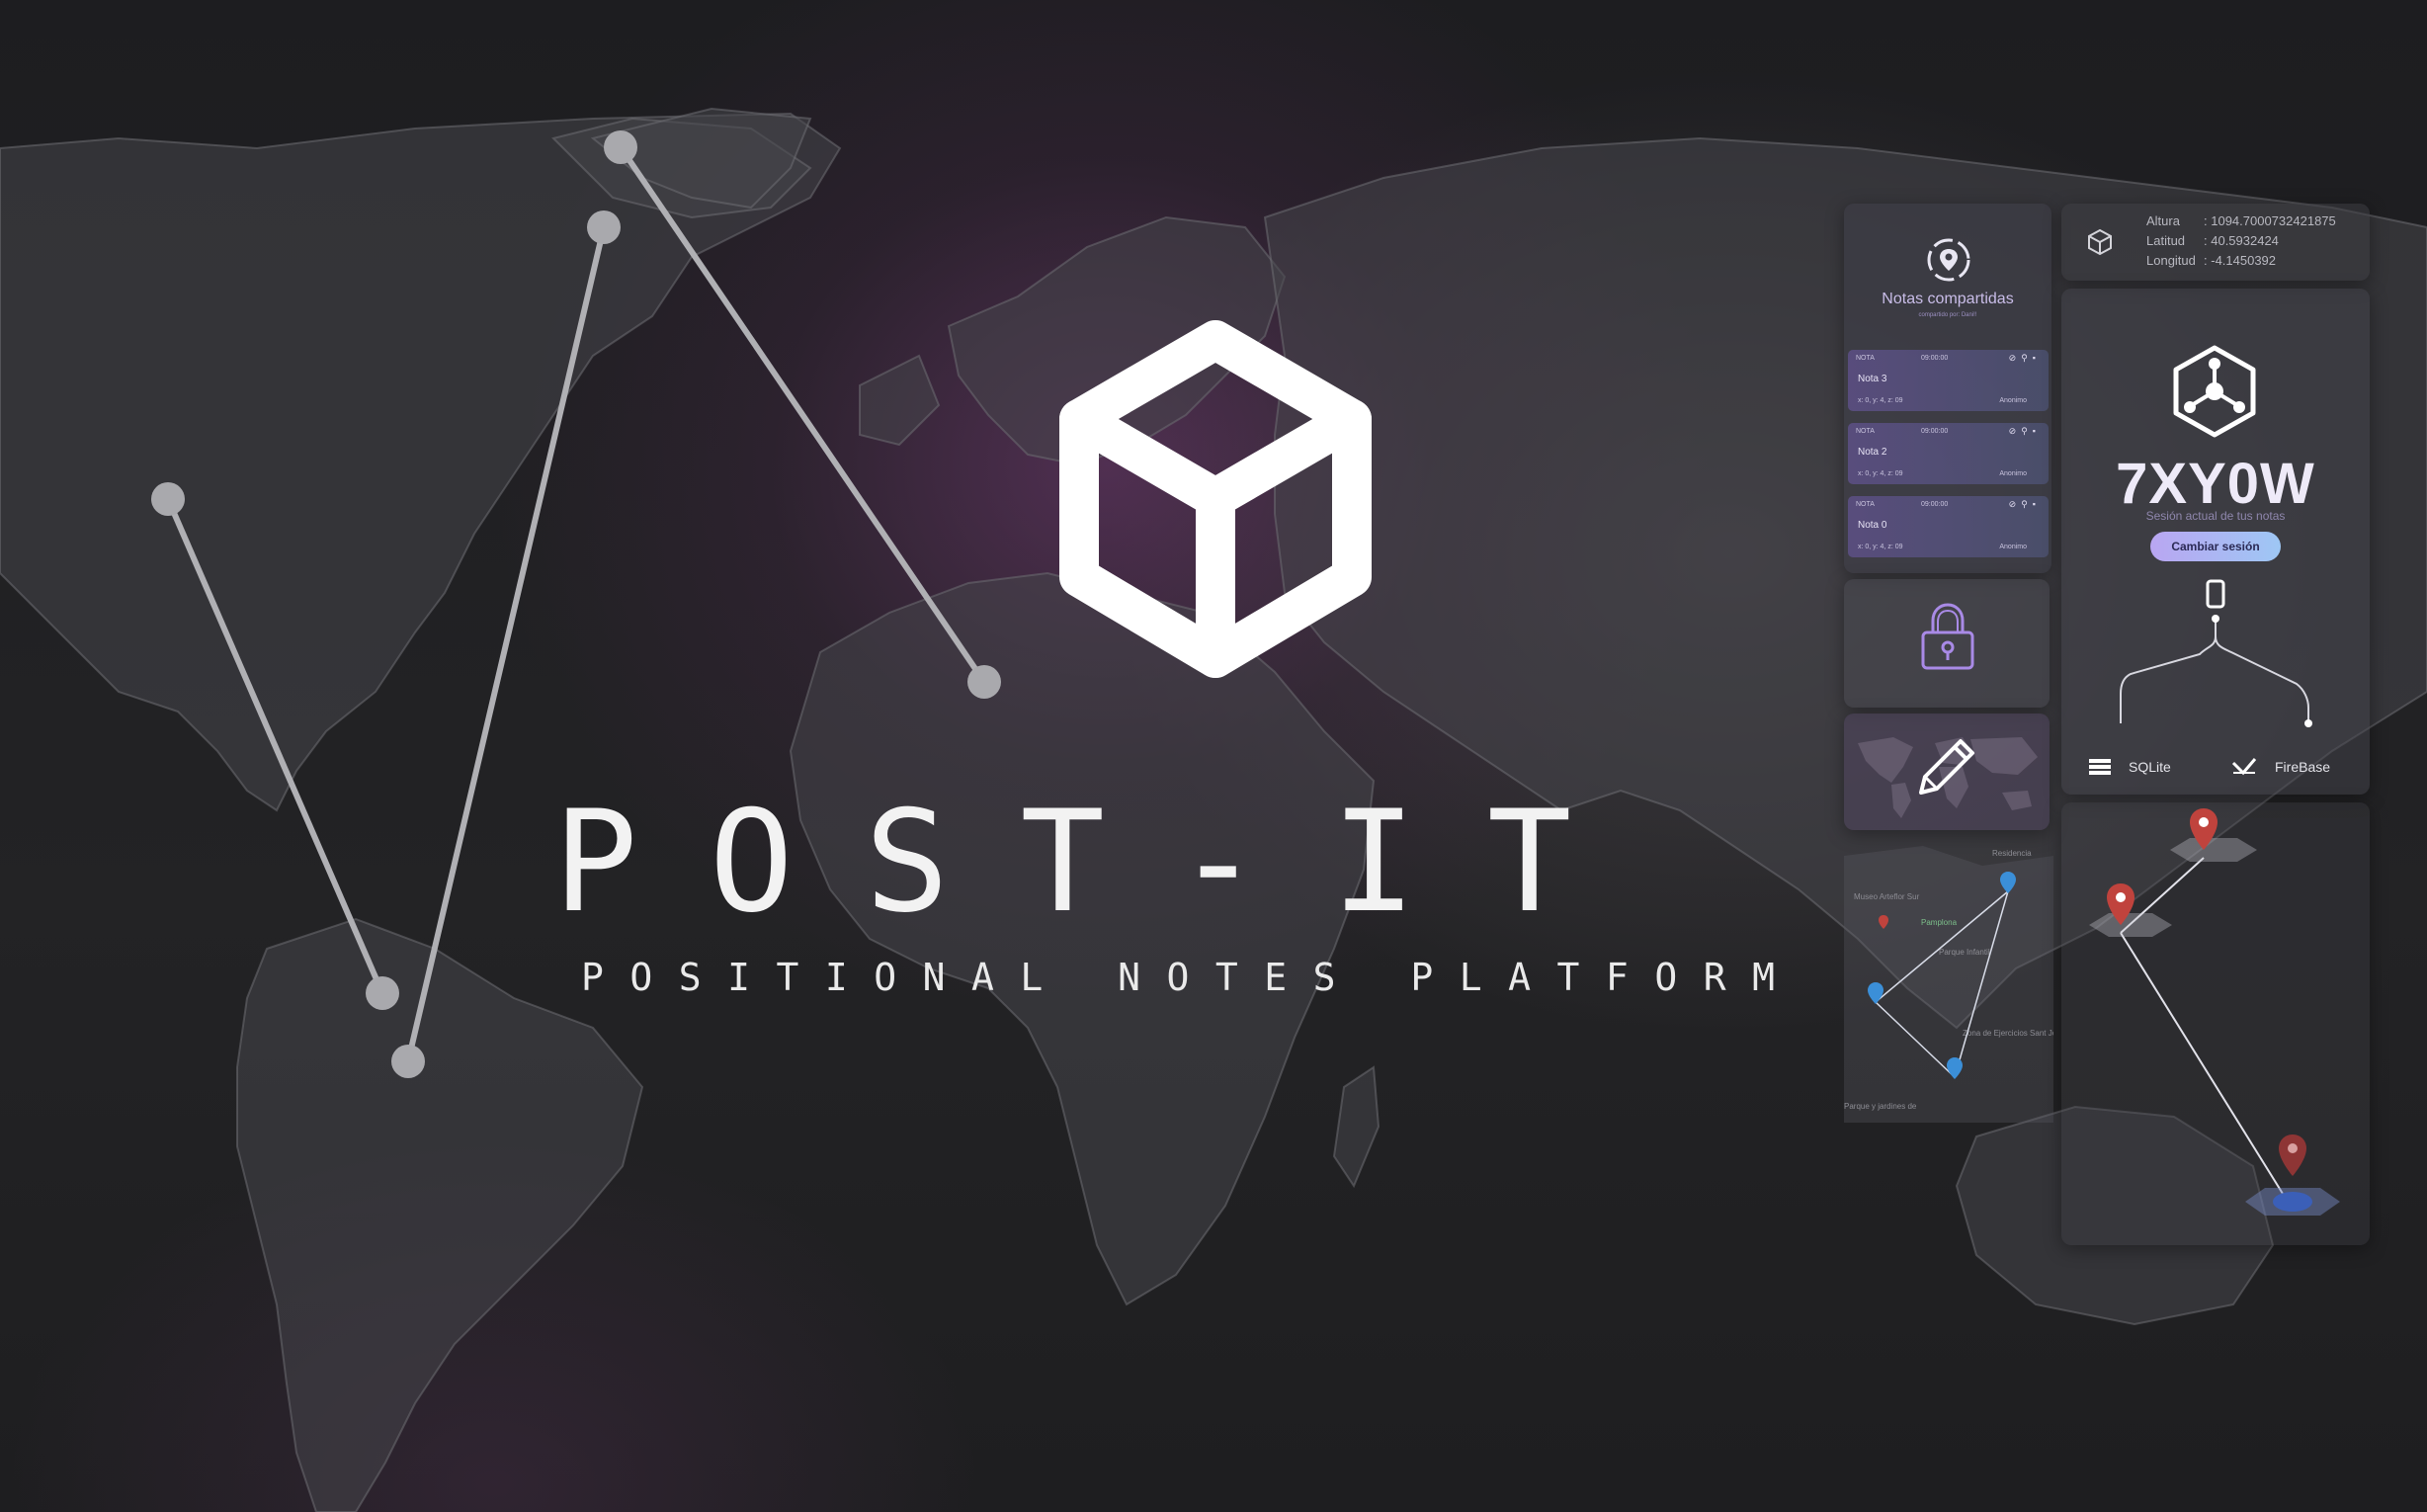 The width and height of the screenshot is (2427, 1512). I want to click on latitud-label: Latitud, so click(2166, 240).